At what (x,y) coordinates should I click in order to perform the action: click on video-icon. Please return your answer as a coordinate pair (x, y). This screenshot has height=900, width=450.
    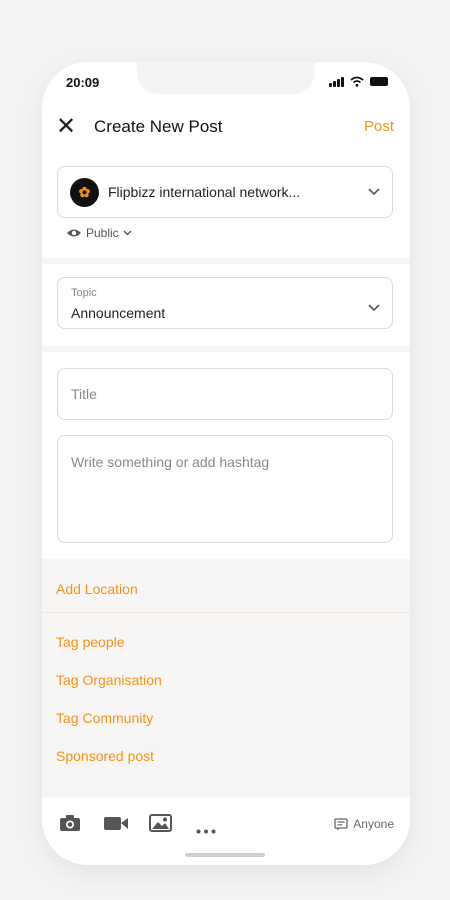
    Looking at the image, I should click on (116, 825).